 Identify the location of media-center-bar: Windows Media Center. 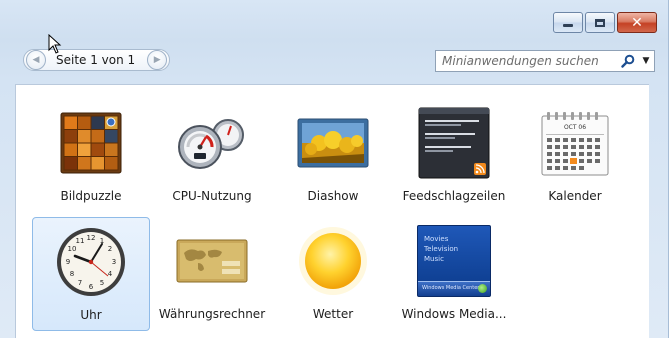
(454, 288).